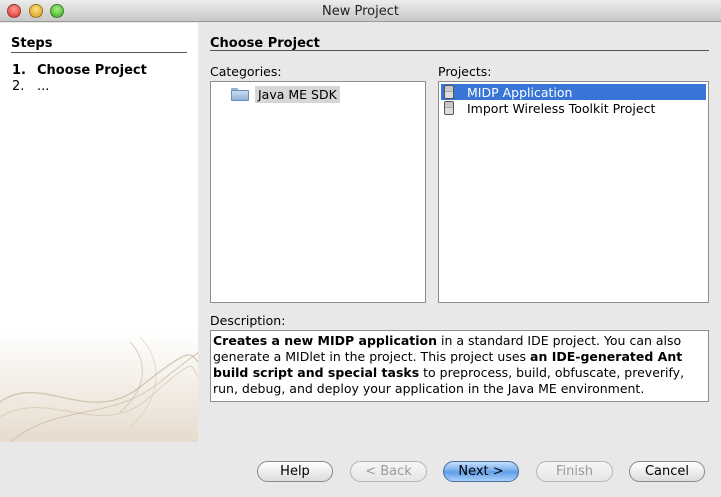 The height and width of the screenshot is (497, 721). I want to click on folder-icon, so click(240, 94).